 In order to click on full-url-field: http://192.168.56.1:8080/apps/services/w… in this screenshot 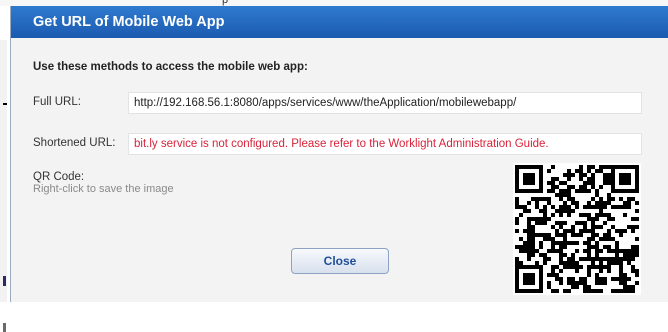, I will do `click(385, 103)`.